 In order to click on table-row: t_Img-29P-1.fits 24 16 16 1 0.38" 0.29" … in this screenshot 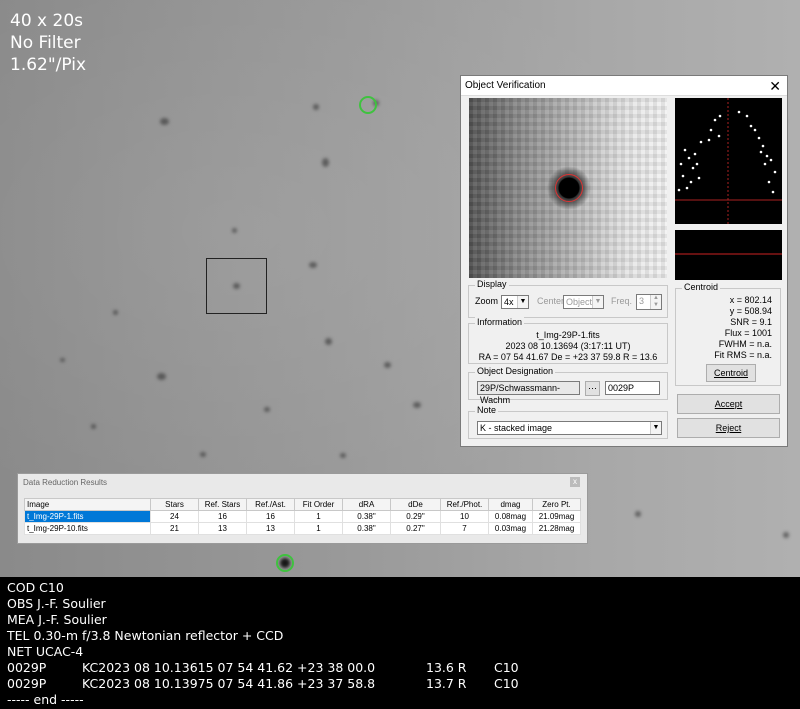, I will do `click(302, 516)`.